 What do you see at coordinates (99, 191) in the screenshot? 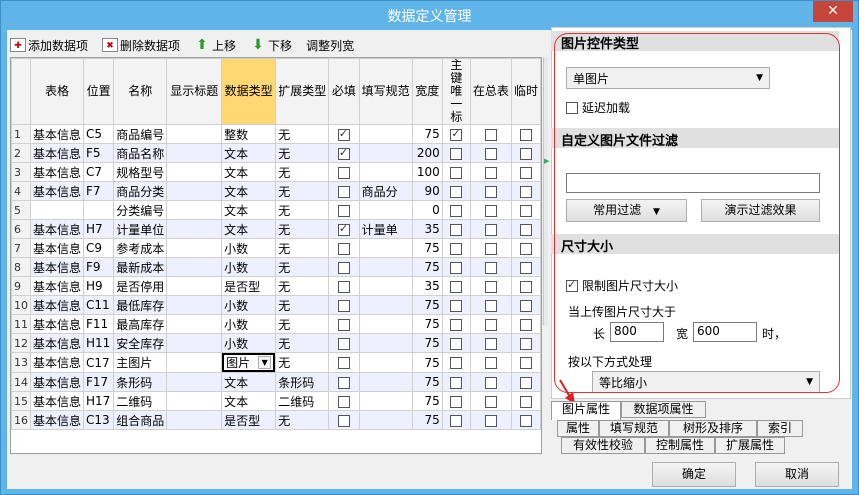
I see `cell-position: F7` at bounding box center [99, 191].